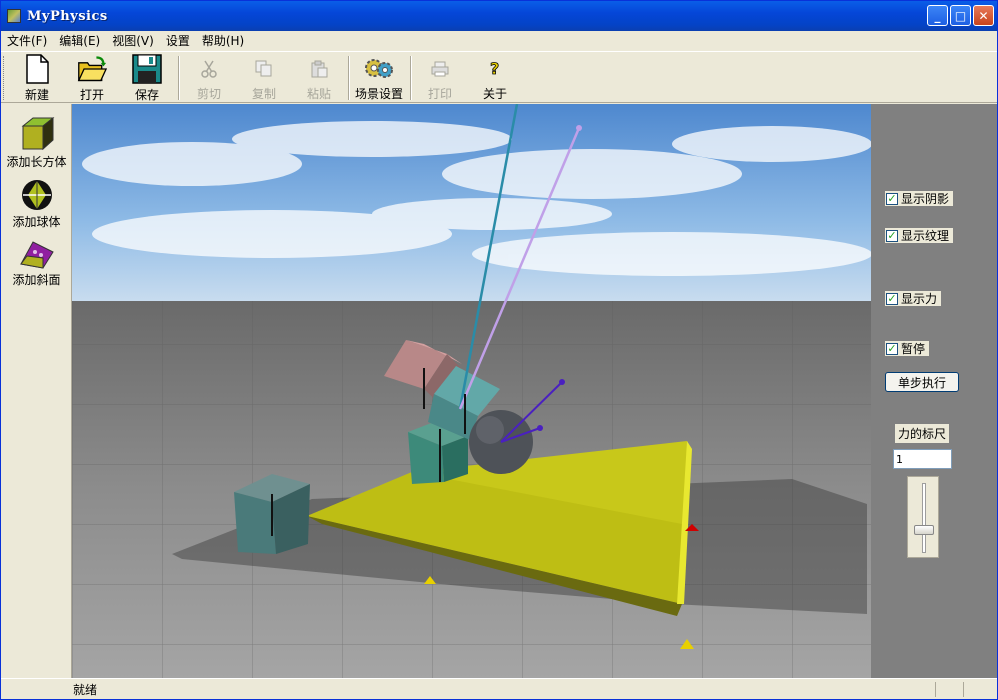 The image size is (998, 700). I want to click on about-button: ? 关于, so click(495, 78).